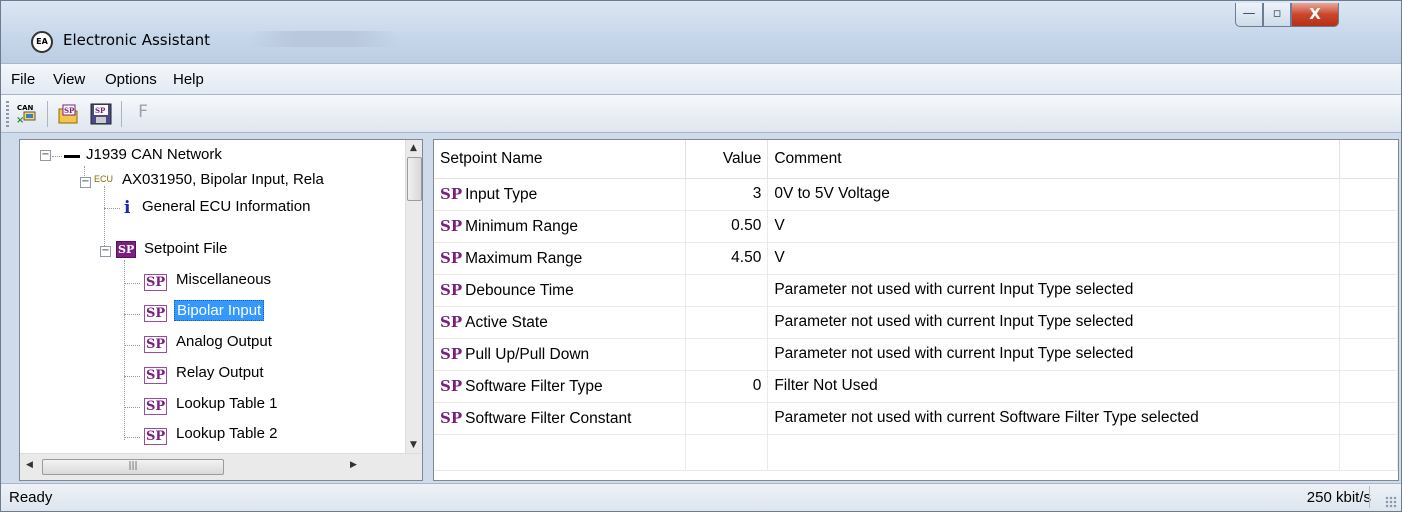  Describe the element at coordinates (154, 154) in the screenshot. I see `tree-item-network: J1939 CAN Network` at that location.